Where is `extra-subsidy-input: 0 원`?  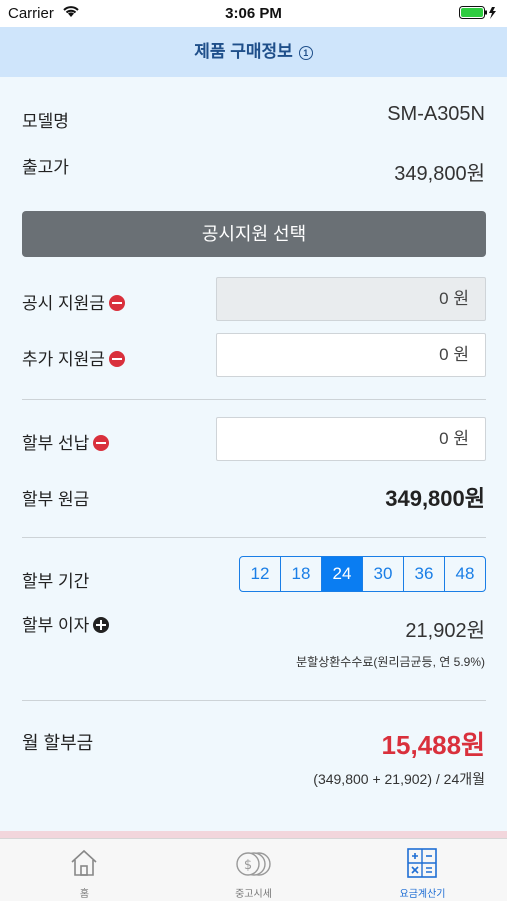 extra-subsidy-input: 0 원 is located at coordinates (351, 355).